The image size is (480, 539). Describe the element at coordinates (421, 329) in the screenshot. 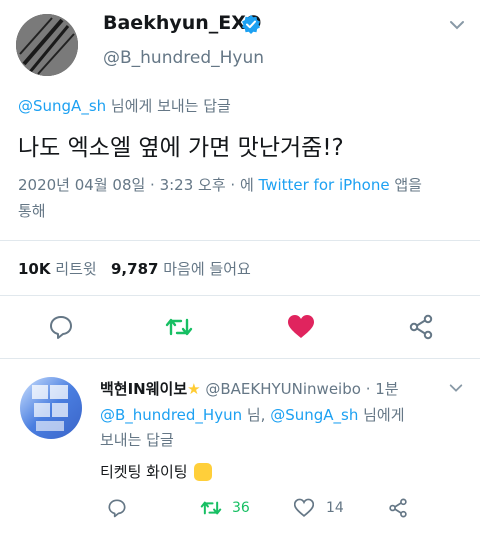

I see `share-icon` at that location.